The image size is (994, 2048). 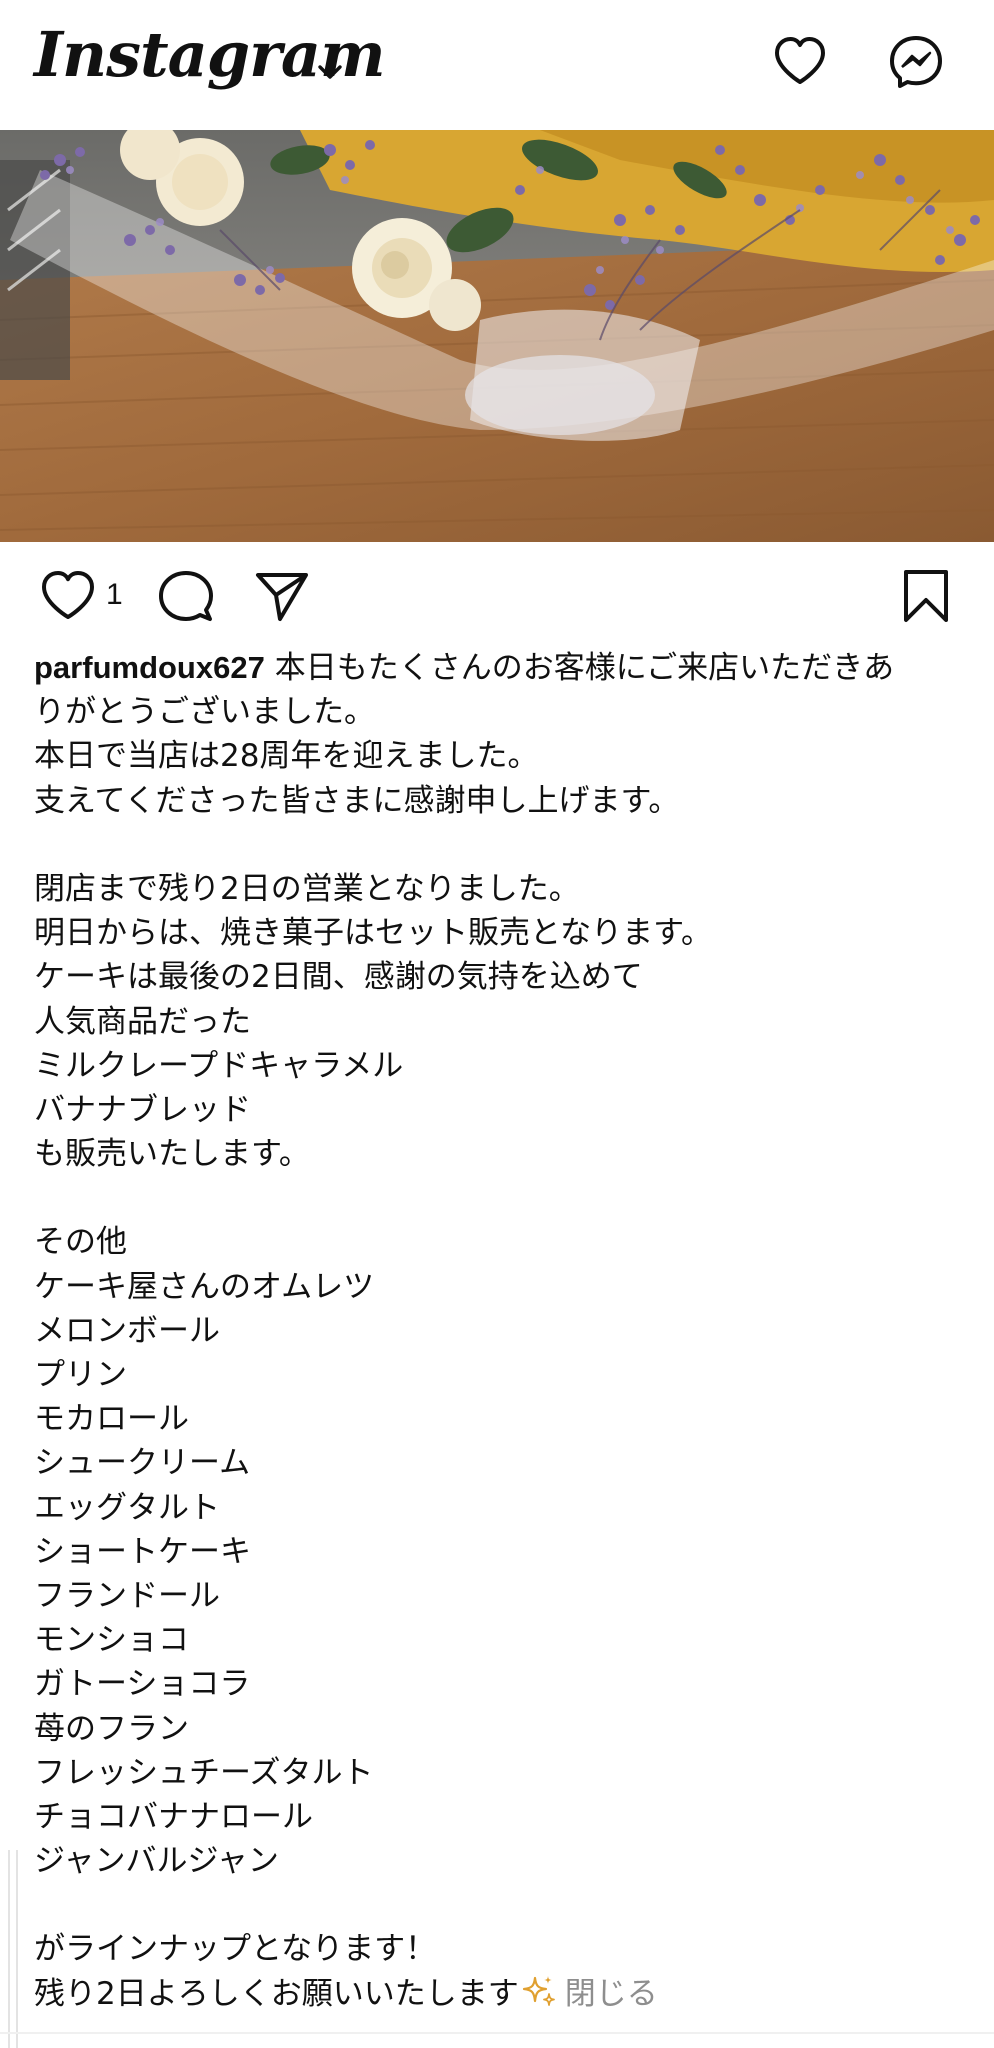 I want to click on caption-close-link: 閉じる, so click(x=611, y=1994).